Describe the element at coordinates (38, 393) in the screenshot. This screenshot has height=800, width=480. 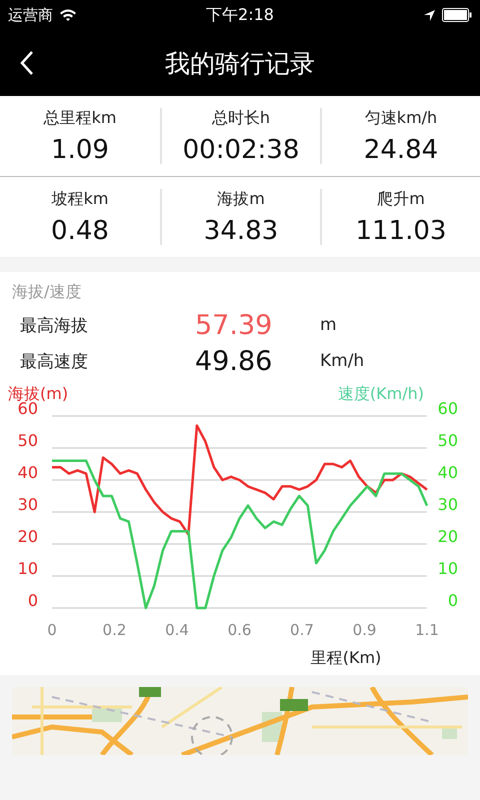
I see `axis-title: 海拔(m)` at that location.